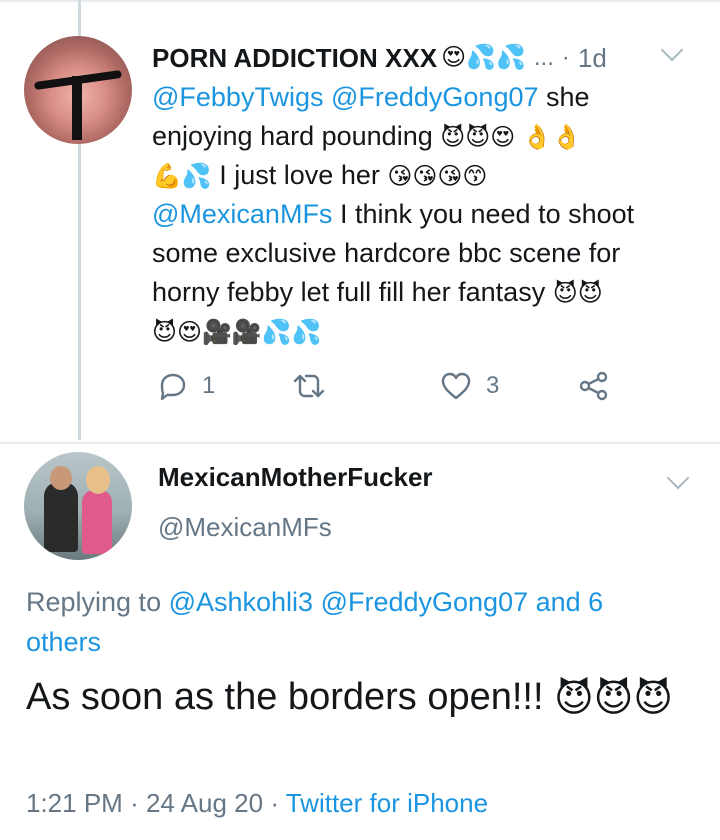 The width and height of the screenshot is (720, 840). I want to click on tweet-line: @FebbyTwigs @FreddyGong07 she, so click(417, 97).